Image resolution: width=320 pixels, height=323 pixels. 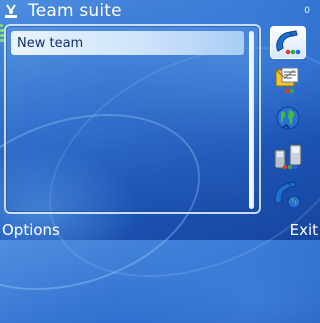 I want to click on message-team-icon, so click(x=287, y=80).